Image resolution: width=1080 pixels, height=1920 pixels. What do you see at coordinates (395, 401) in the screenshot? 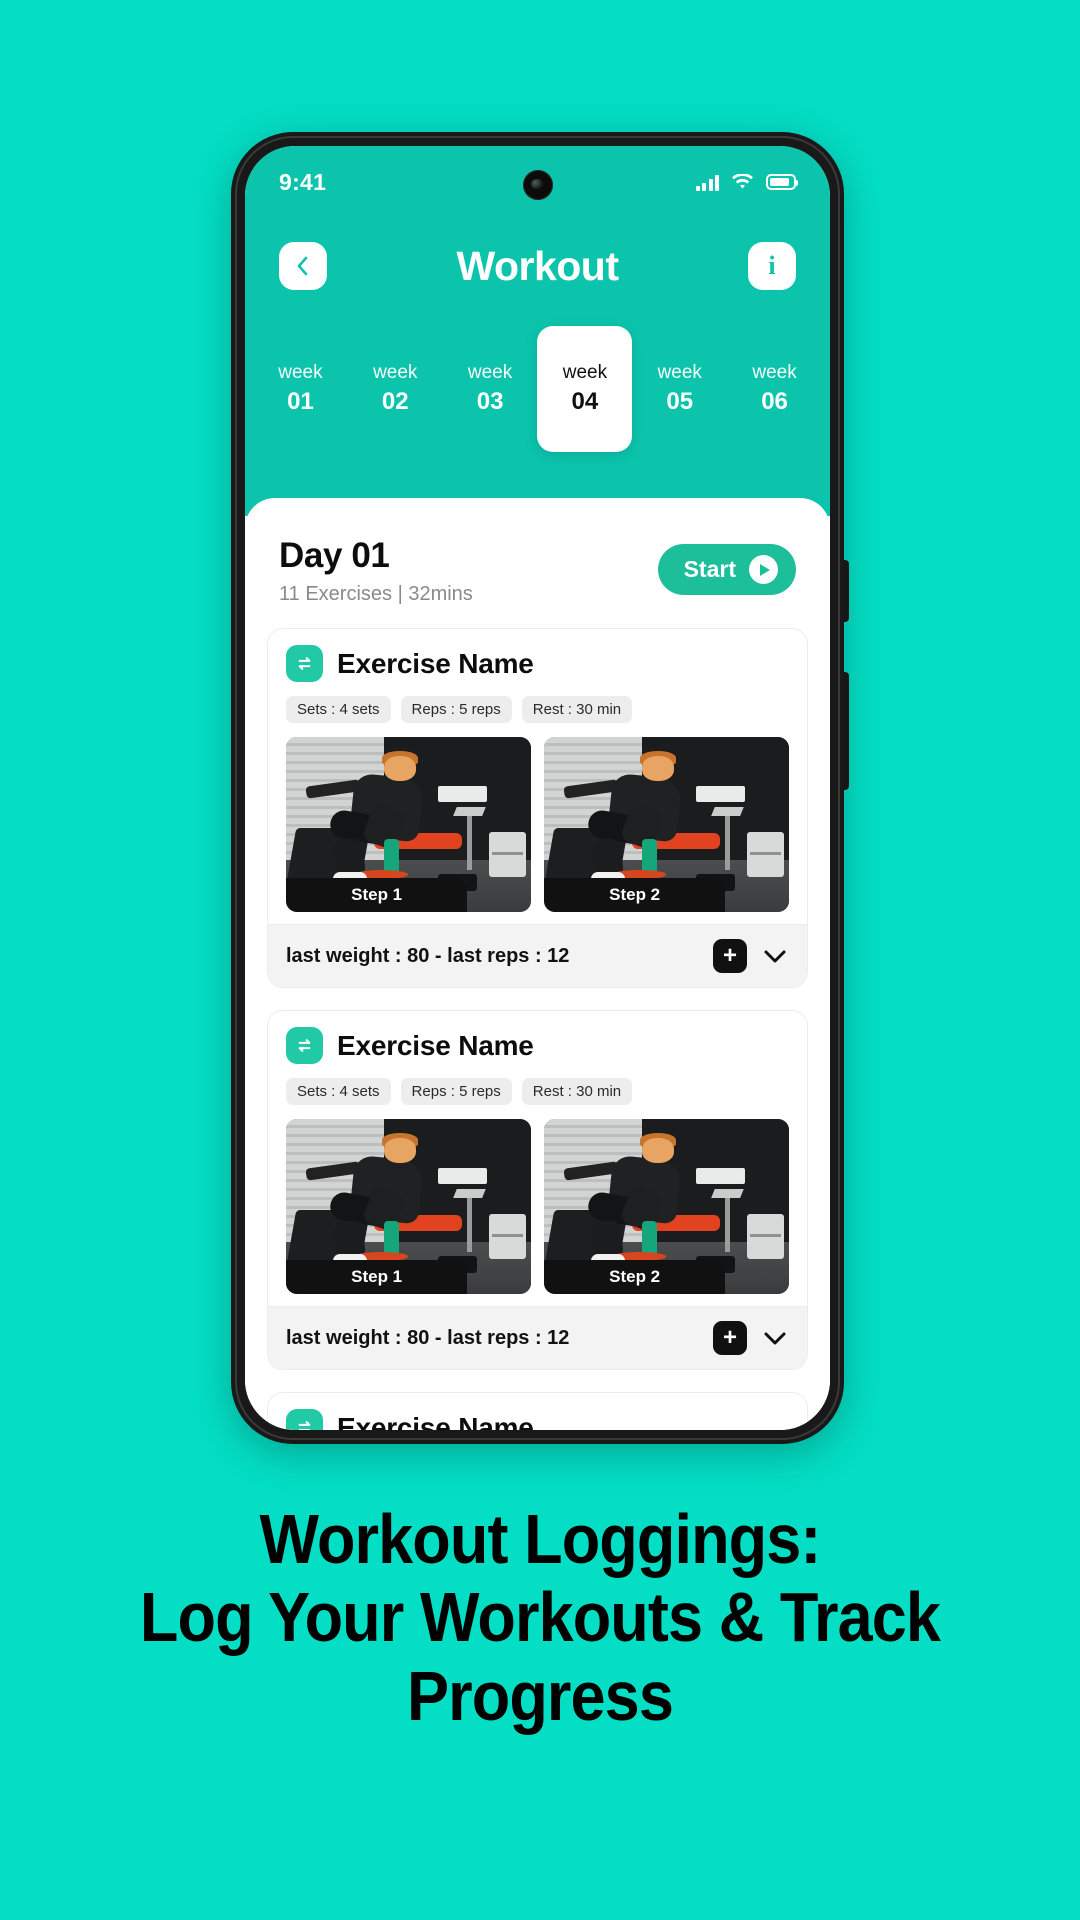
I see `week-tab-number: 02` at bounding box center [395, 401].